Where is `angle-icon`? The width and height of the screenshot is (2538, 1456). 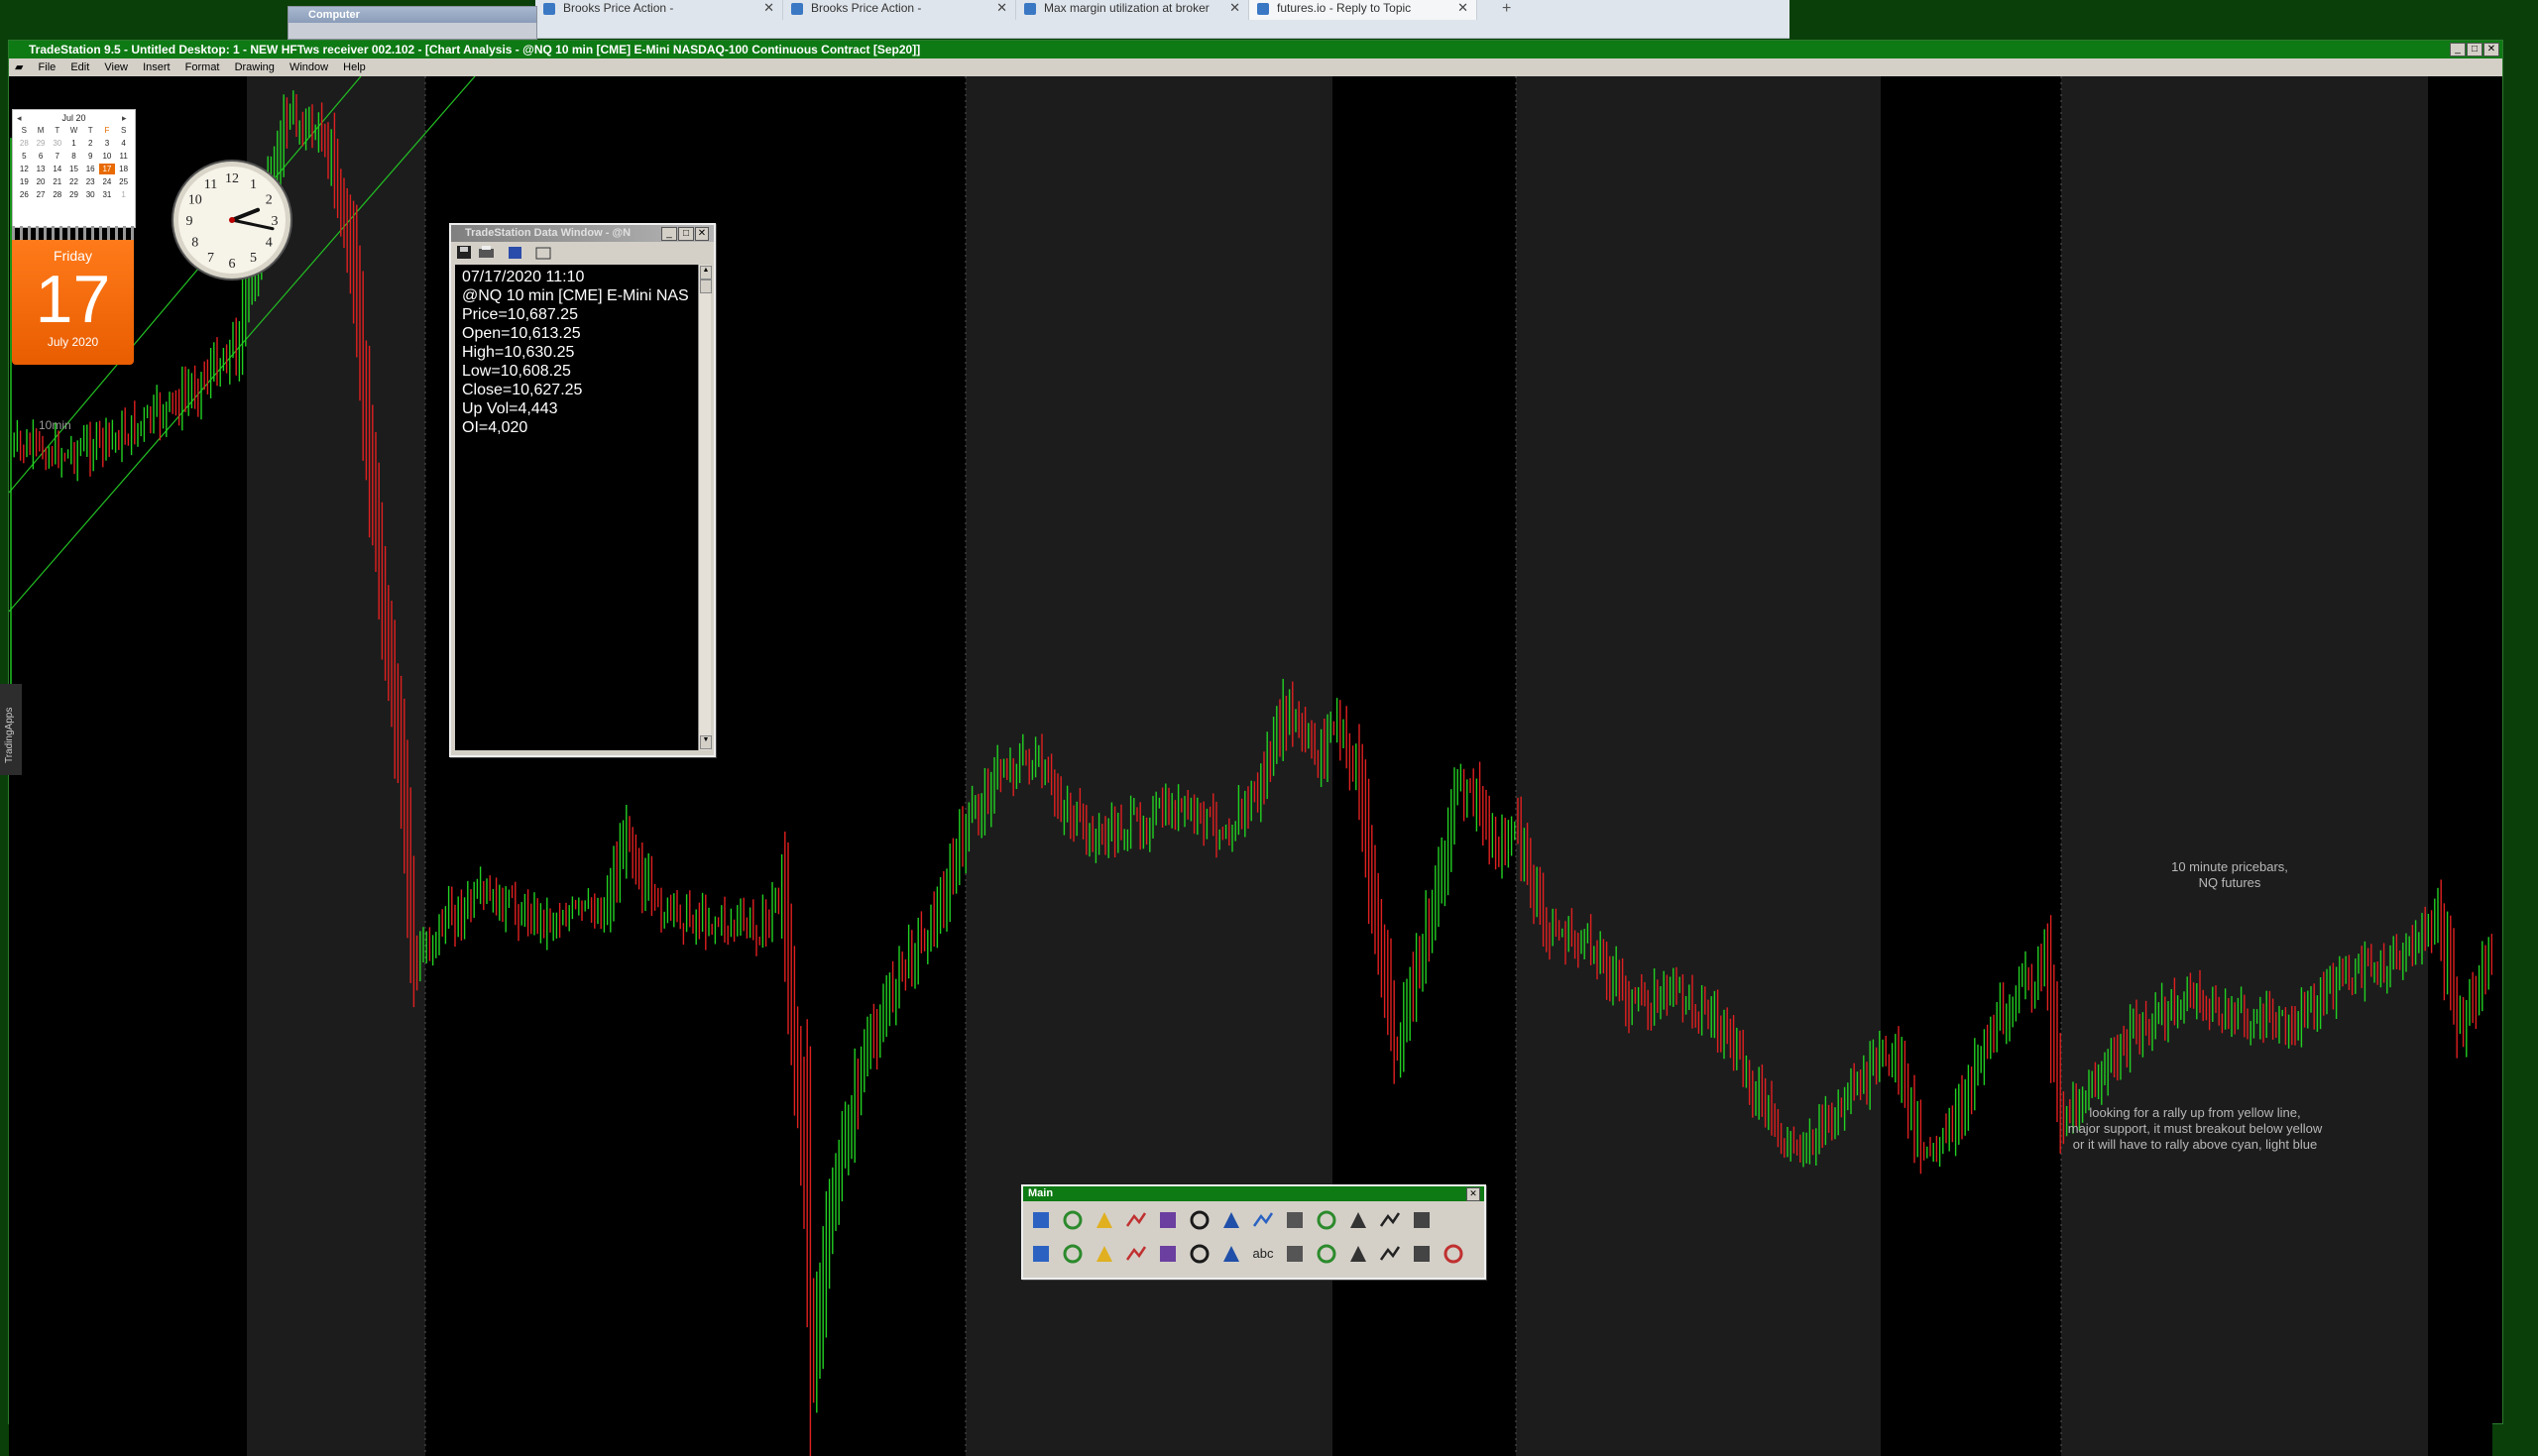 angle-icon is located at coordinates (1453, 1254).